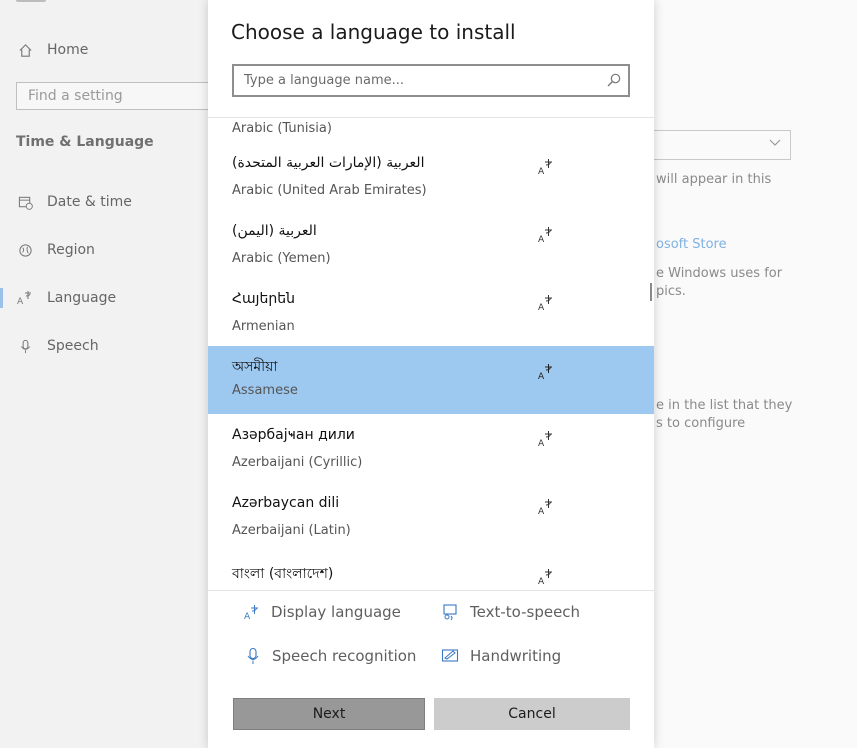 The width and height of the screenshot is (857, 748). Describe the element at coordinates (336, 612) in the screenshot. I see `feature-label: Display language` at that location.